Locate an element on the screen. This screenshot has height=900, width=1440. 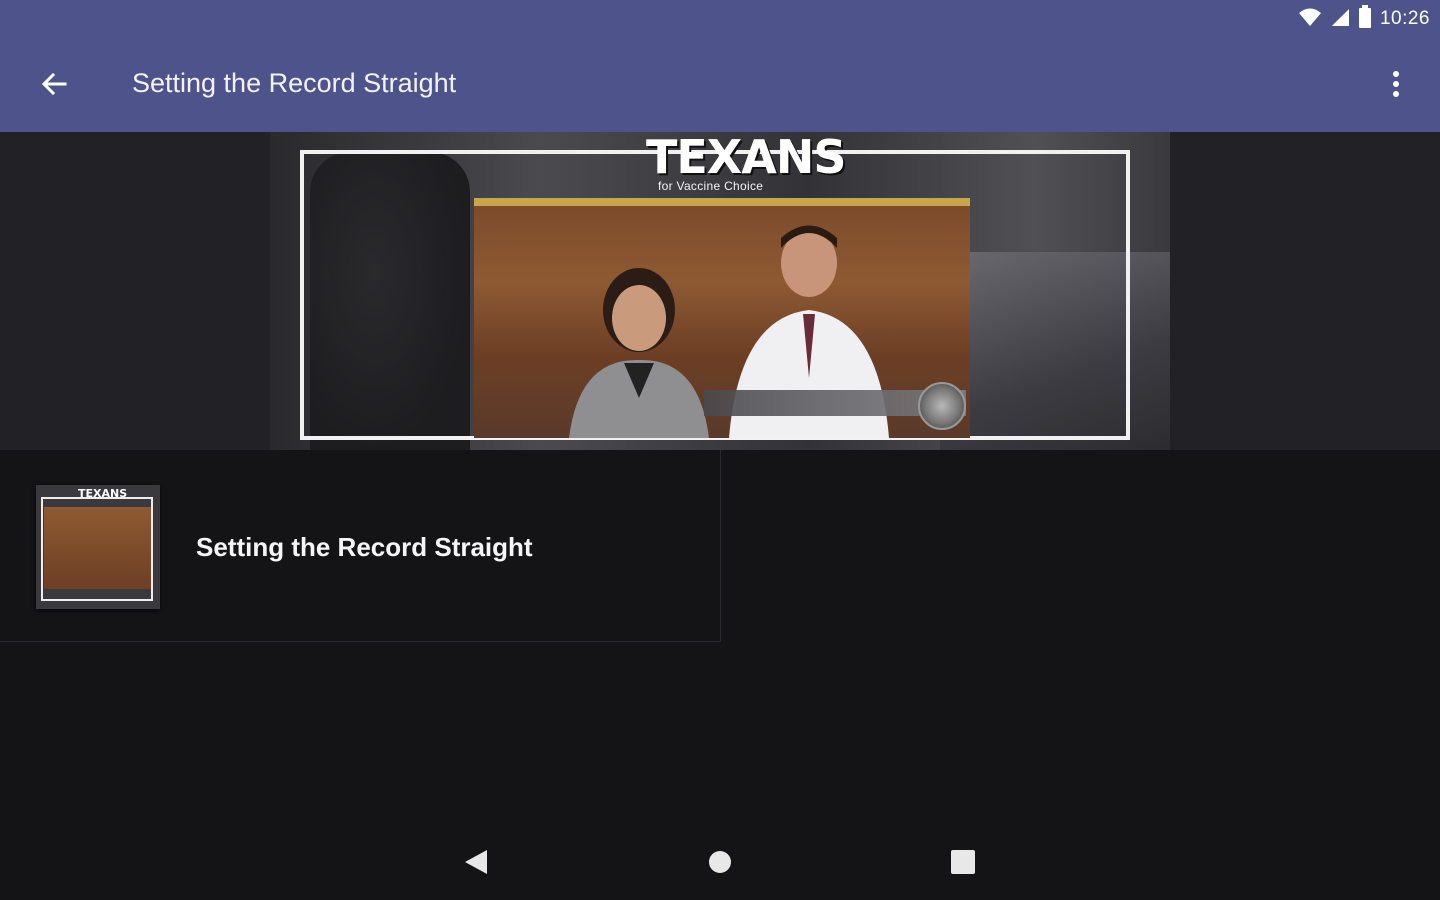
video-logo-subtitle: for Vaccine Choice is located at coordinates (711, 186).